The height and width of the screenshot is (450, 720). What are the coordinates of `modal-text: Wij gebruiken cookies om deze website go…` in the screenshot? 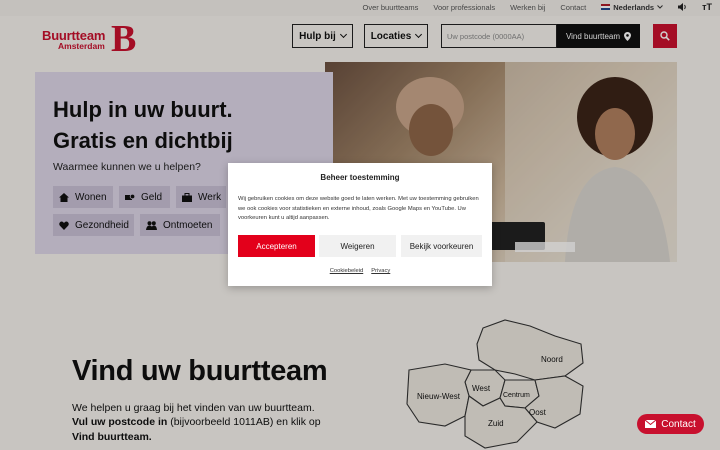 It's located at (358, 208).